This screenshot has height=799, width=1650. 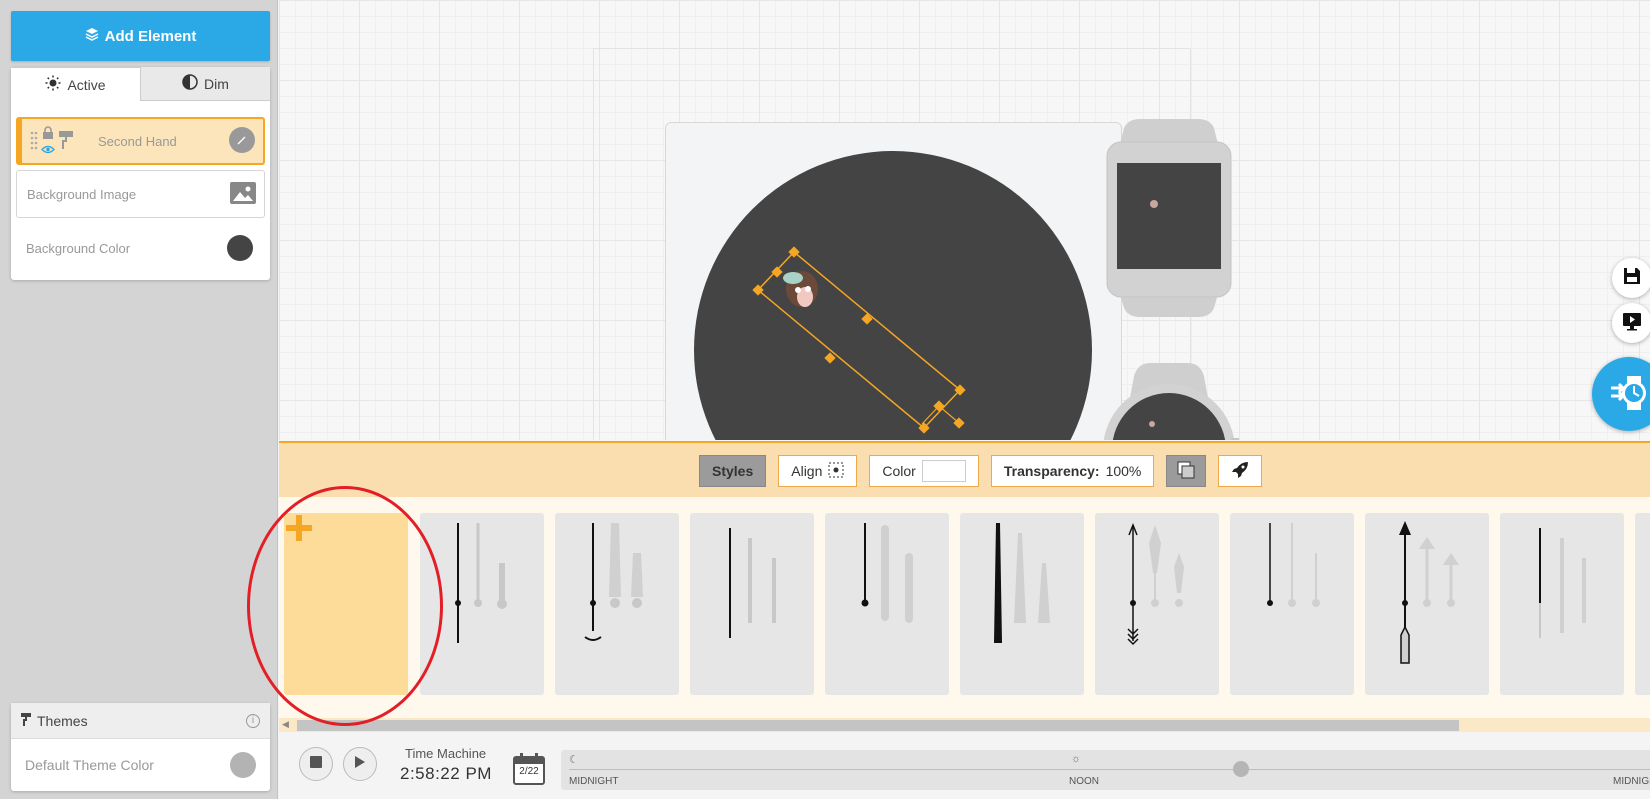 What do you see at coordinates (150, 36) in the screenshot?
I see `add-element-label: Add Element` at bounding box center [150, 36].